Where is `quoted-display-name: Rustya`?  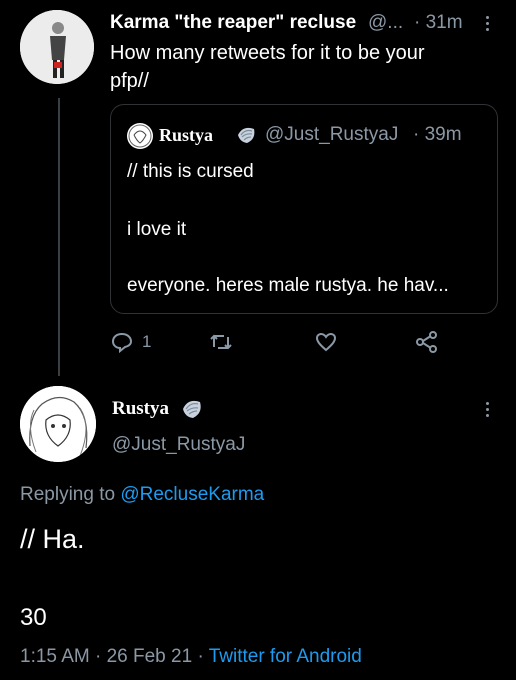 quoted-display-name: Rustya is located at coordinates (186, 135).